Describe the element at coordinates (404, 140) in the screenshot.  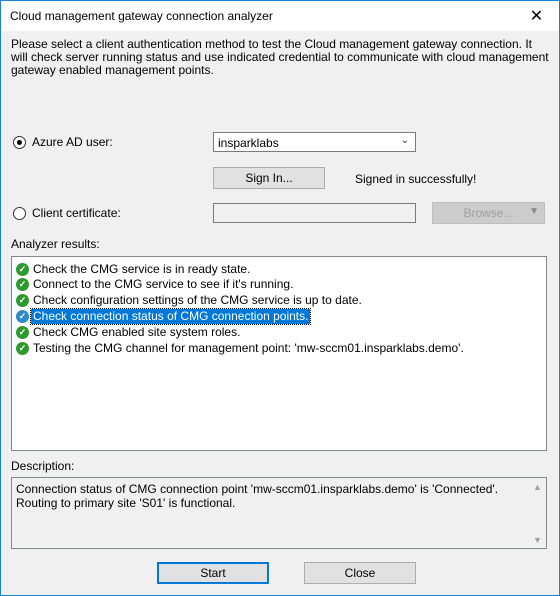
I see `chevron-down-icon: ⌄` at that location.